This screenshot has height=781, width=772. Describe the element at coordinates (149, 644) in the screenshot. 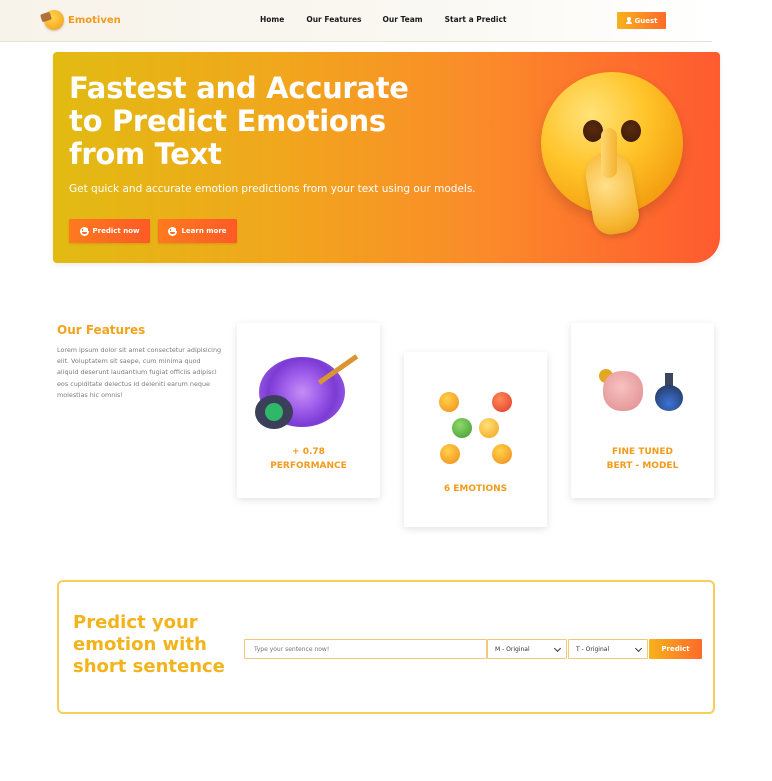

I see `predict-title: Predict your emotion with short sentence` at that location.